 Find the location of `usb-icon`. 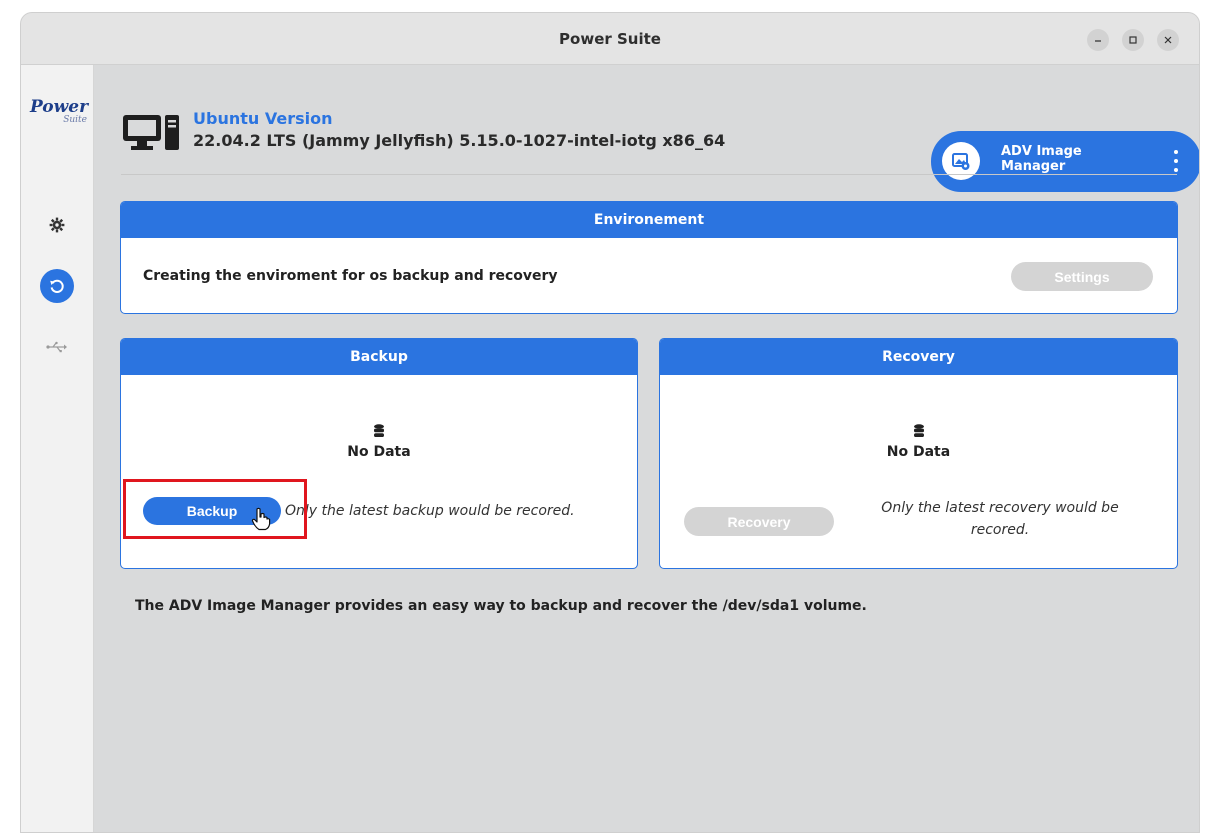

usb-icon is located at coordinates (56, 347).